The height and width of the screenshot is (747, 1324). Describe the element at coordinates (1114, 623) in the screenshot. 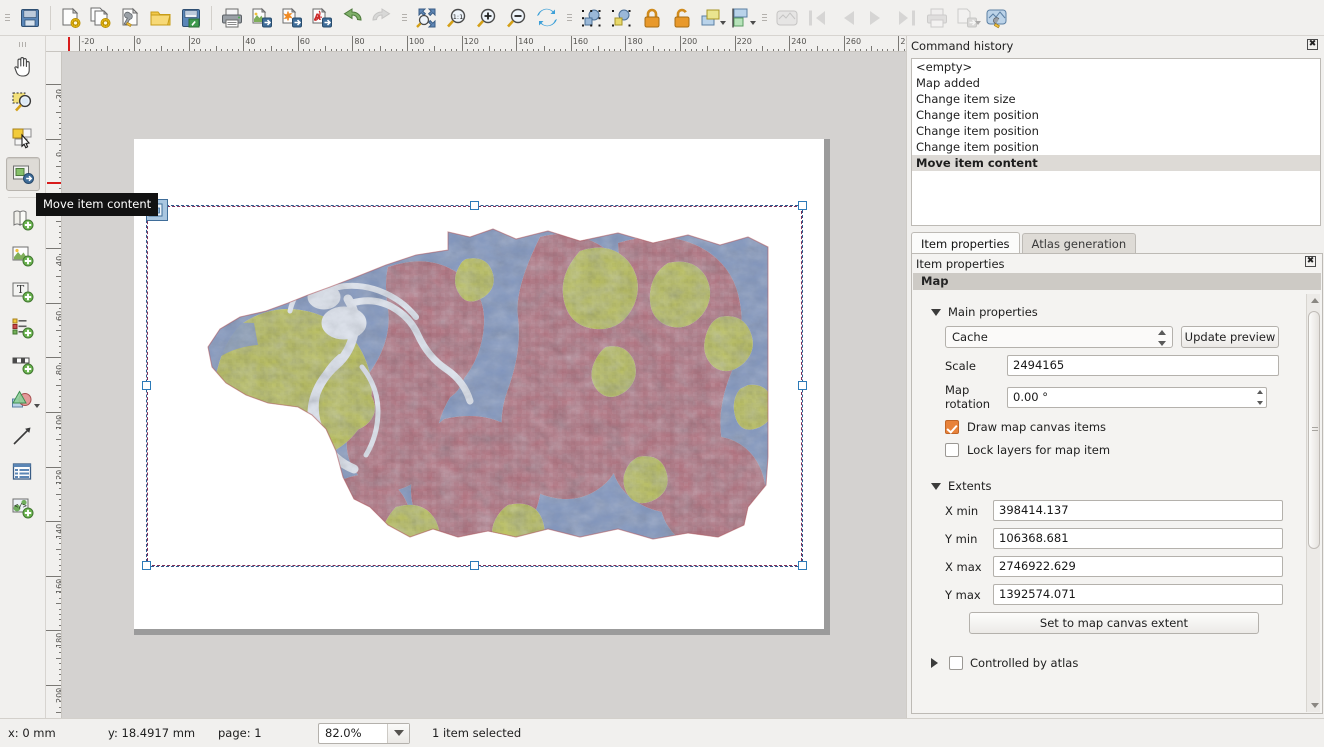

I see `set-to-map-canvas-extent-button: Set to map canvas extent` at that location.